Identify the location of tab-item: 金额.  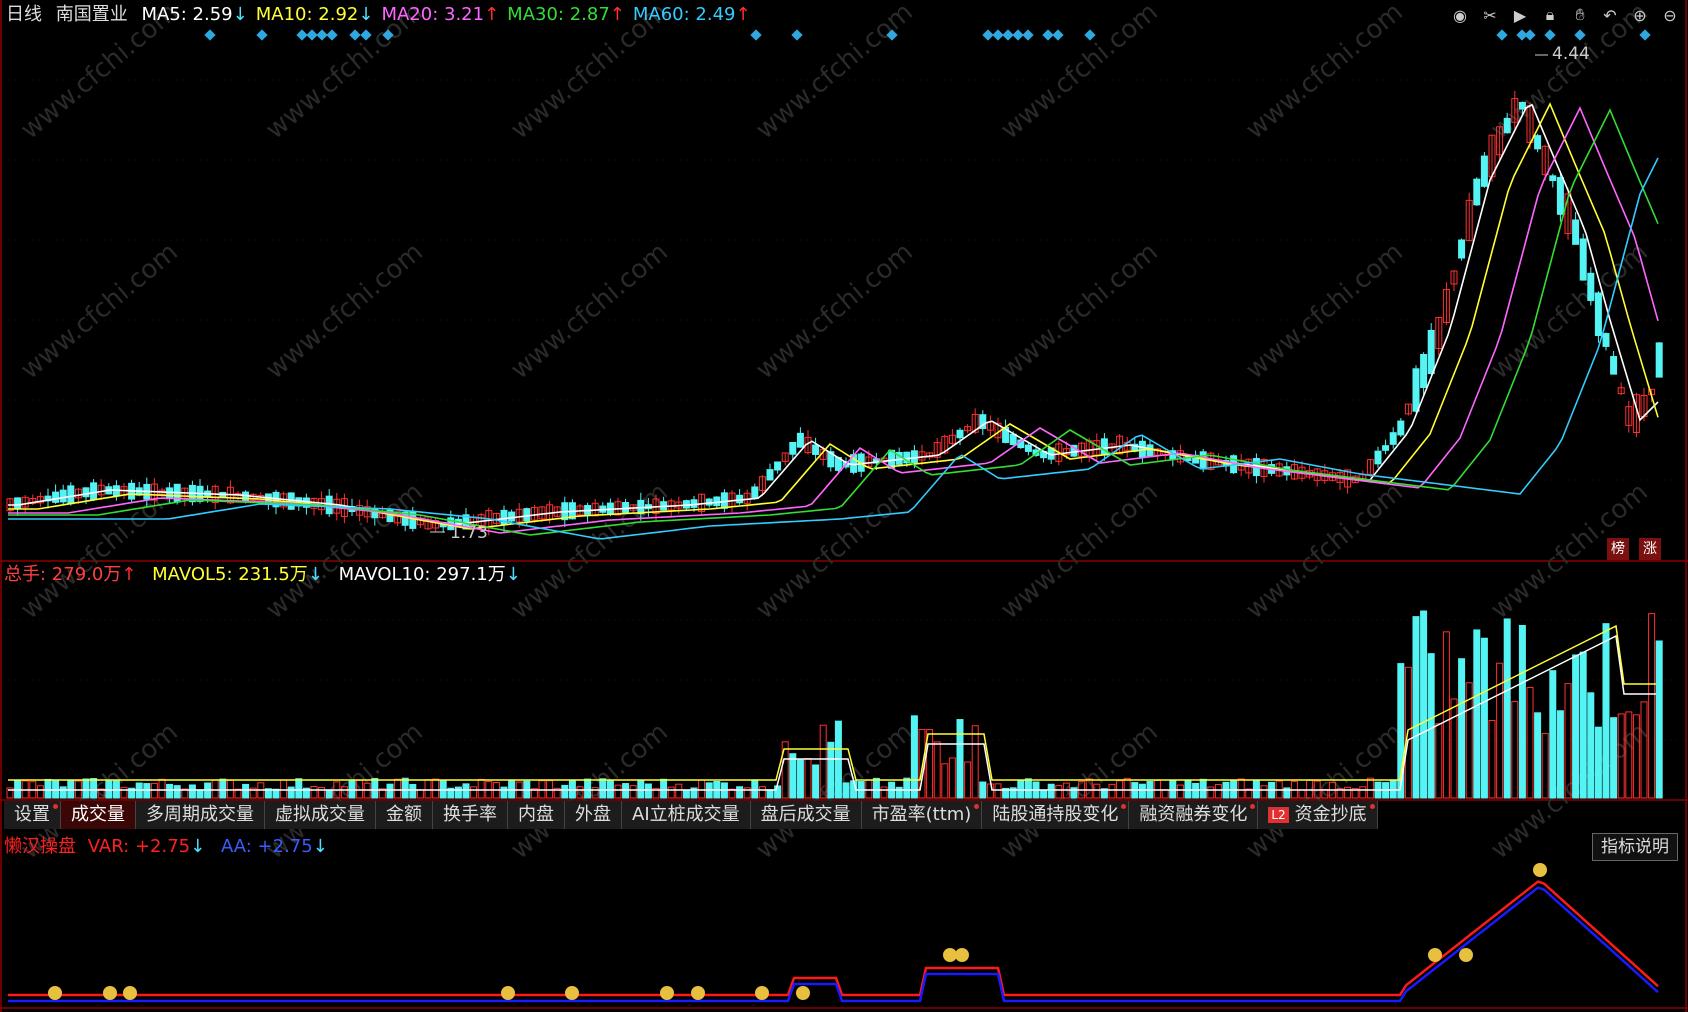
(404, 815).